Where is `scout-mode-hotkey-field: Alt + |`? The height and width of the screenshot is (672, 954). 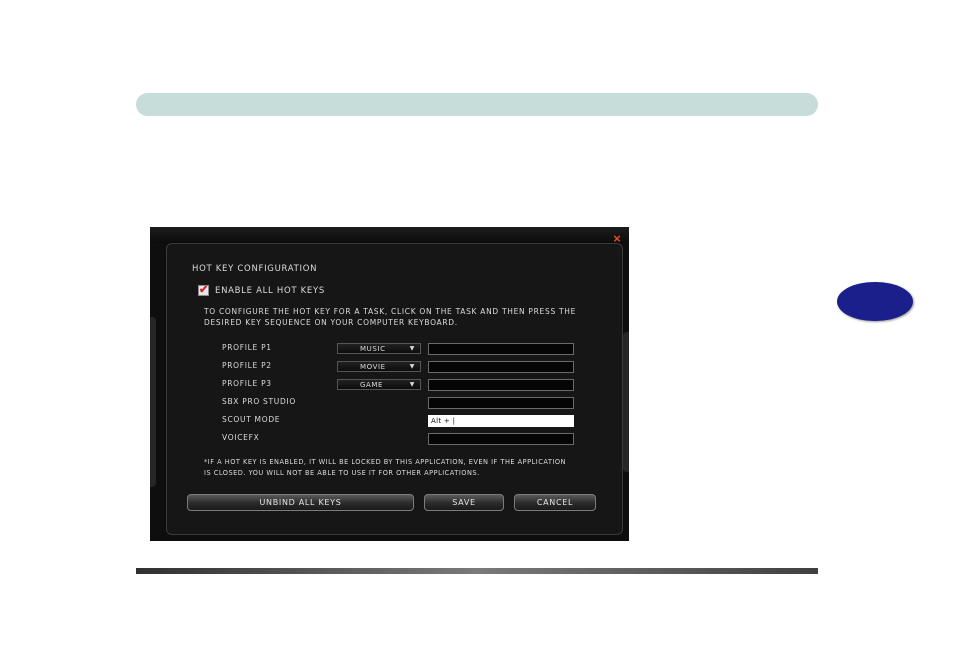 scout-mode-hotkey-field: Alt + | is located at coordinates (501, 421).